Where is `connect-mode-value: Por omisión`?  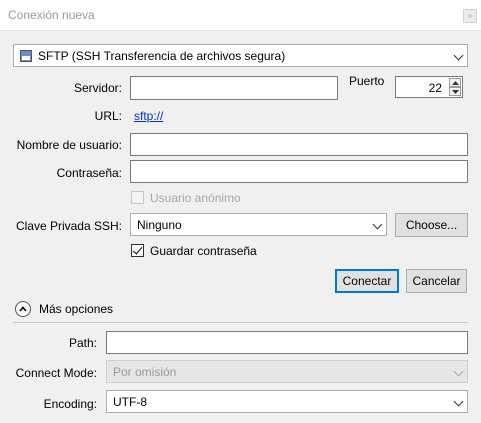 connect-mode-value: Por omisión is located at coordinates (145, 372).